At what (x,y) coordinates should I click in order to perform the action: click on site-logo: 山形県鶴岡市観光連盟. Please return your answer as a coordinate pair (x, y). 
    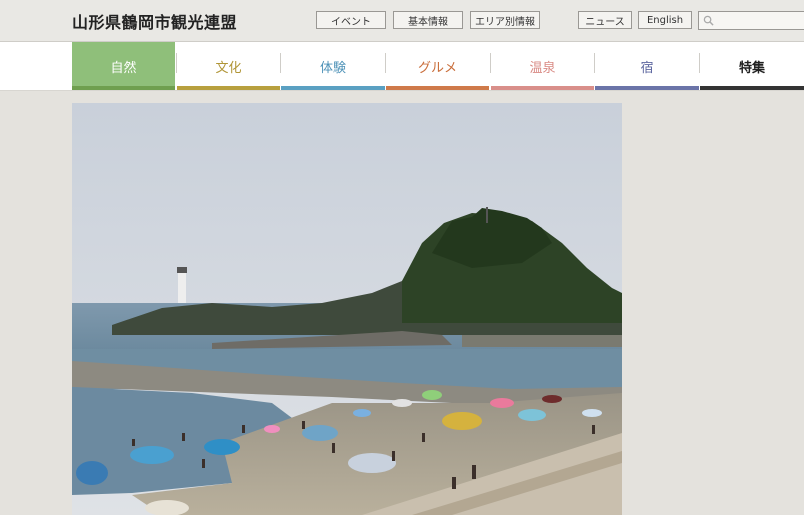
    Looking at the image, I should click on (154, 21).